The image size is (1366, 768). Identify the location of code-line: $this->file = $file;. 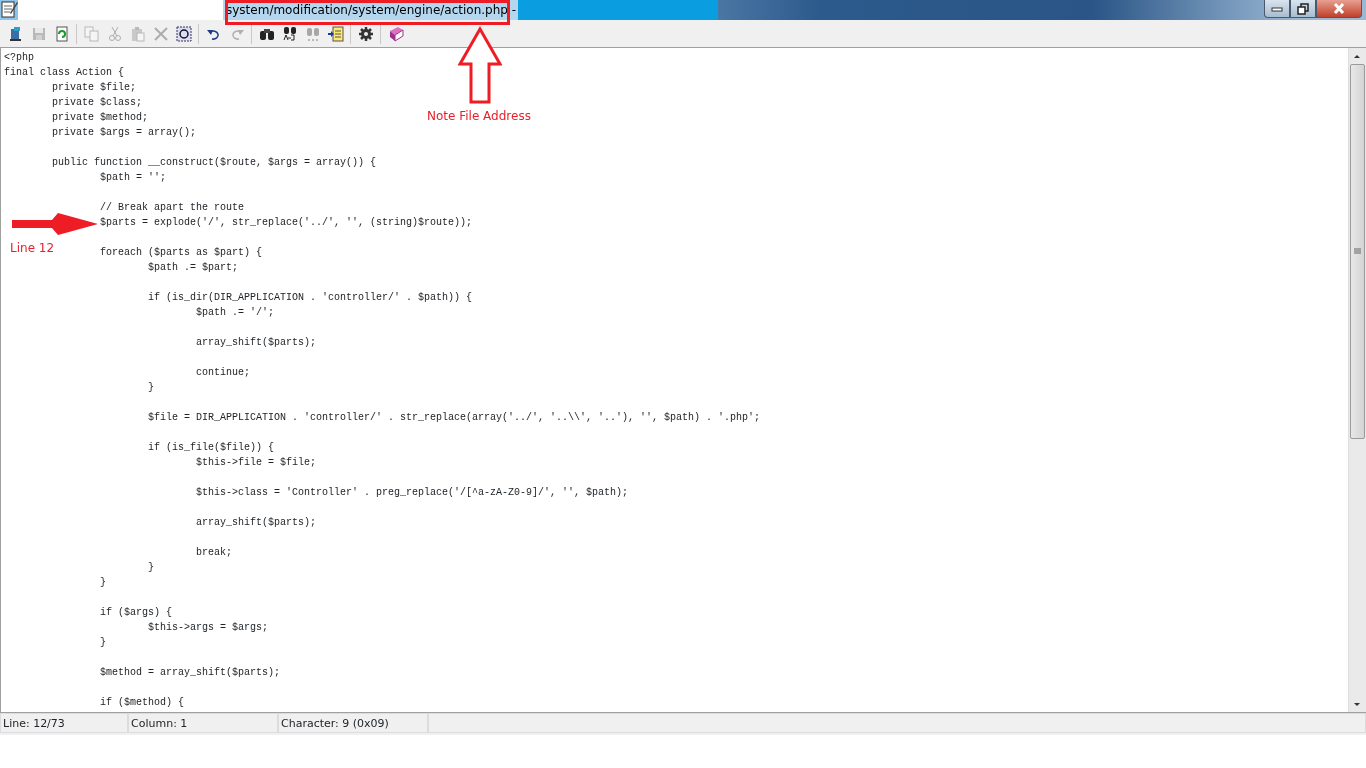
(256, 463).